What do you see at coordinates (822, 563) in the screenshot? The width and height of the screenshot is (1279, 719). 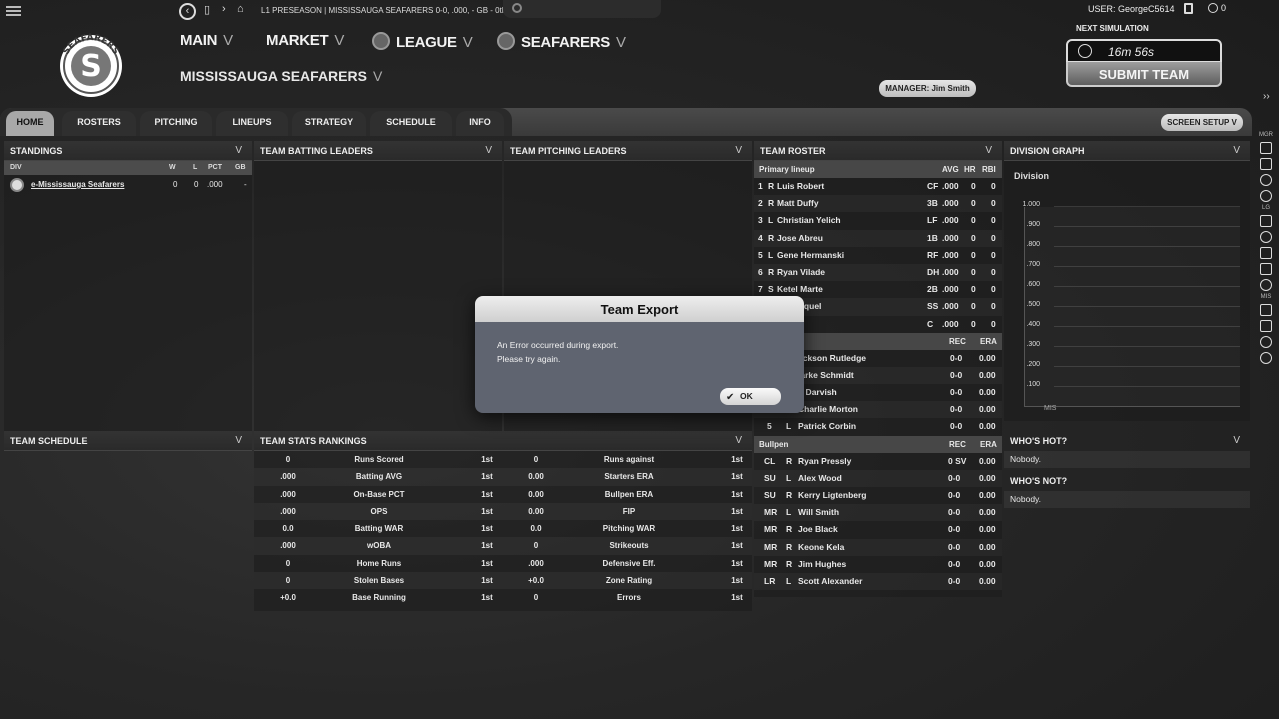 I see `pitcher-name: Jim Hughes` at bounding box center [822, 563].